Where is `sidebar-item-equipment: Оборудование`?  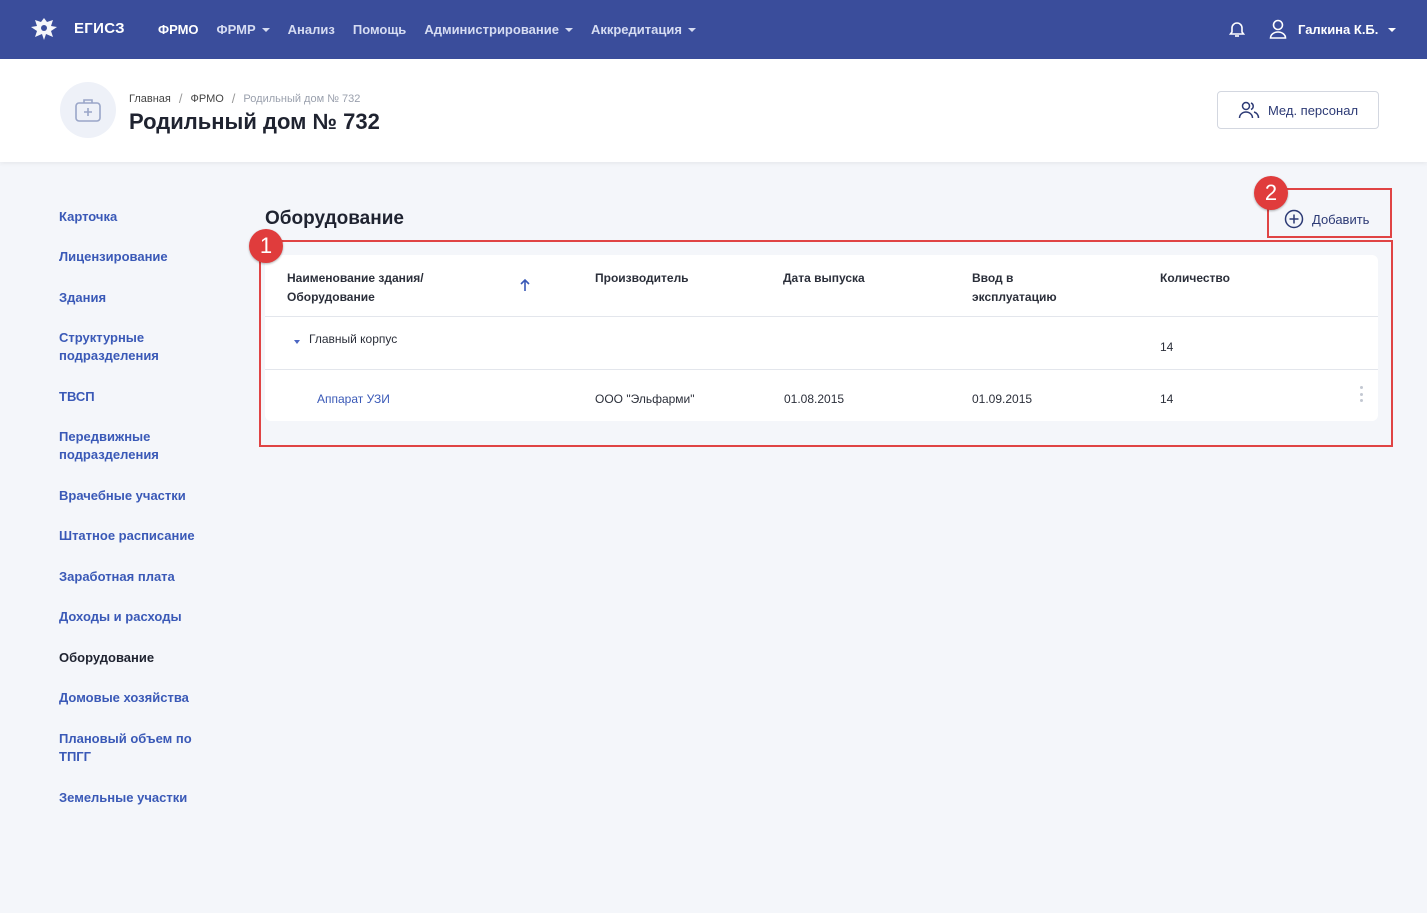
sidebar-item-equipment: Оборудование is located at coordinates (106, 658).